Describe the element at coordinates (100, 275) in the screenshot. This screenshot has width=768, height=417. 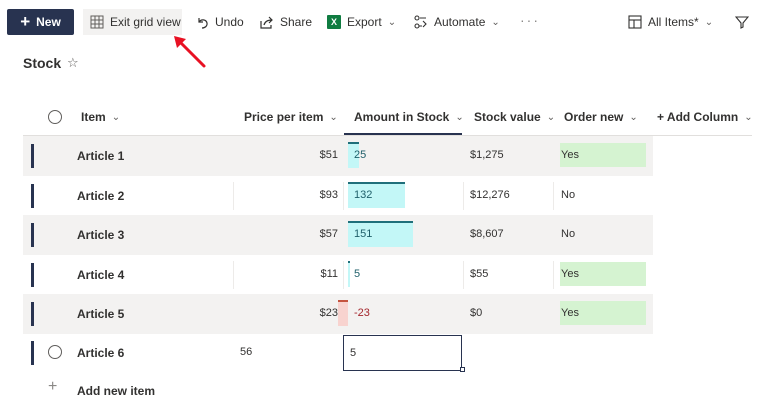
I see `item-cell: Article 4` at that location.